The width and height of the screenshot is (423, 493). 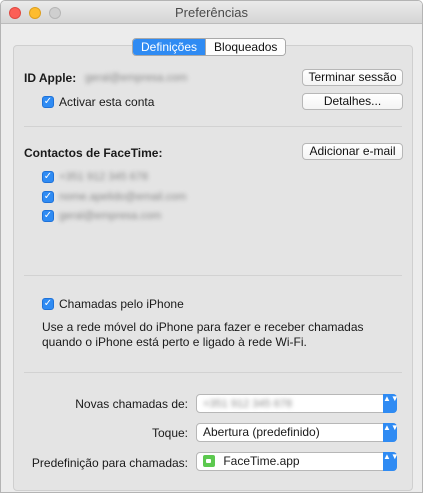 I want to click on title-bar: Preferências, so click(x=211, y=12).